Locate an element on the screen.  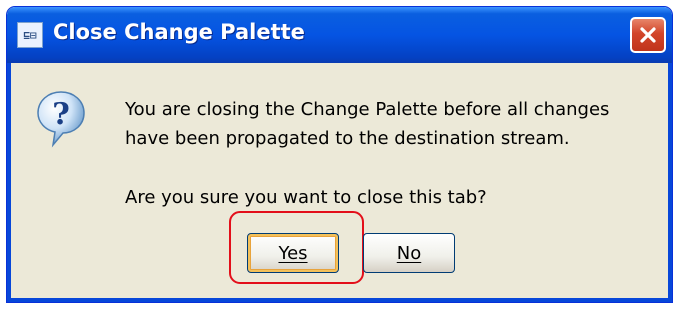
close-icon is located at coordinates (648, 35).